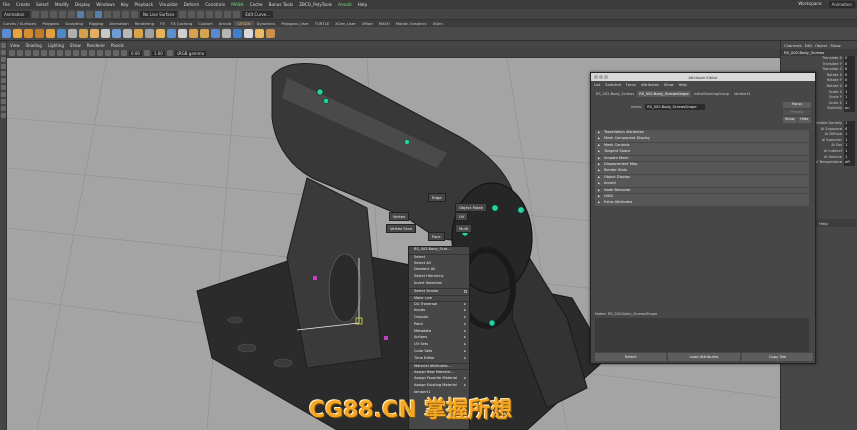  Describe the element at coordinates (386, 338) in the screenshot. I see `gizmo-handle` at that location.